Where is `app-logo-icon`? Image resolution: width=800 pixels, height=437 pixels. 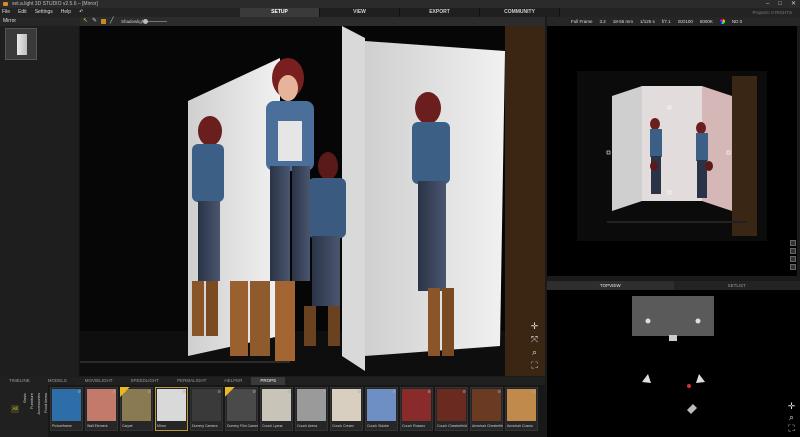 app-logo-icon is located at coordinates (5, 4).